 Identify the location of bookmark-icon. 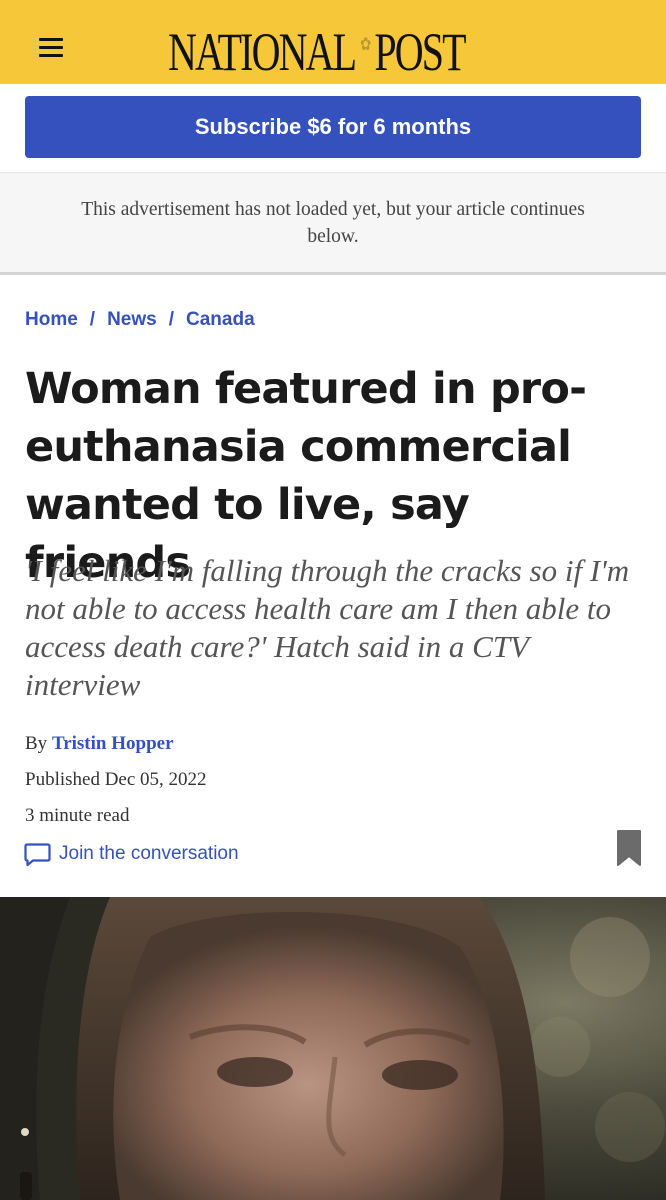
(629, 848).